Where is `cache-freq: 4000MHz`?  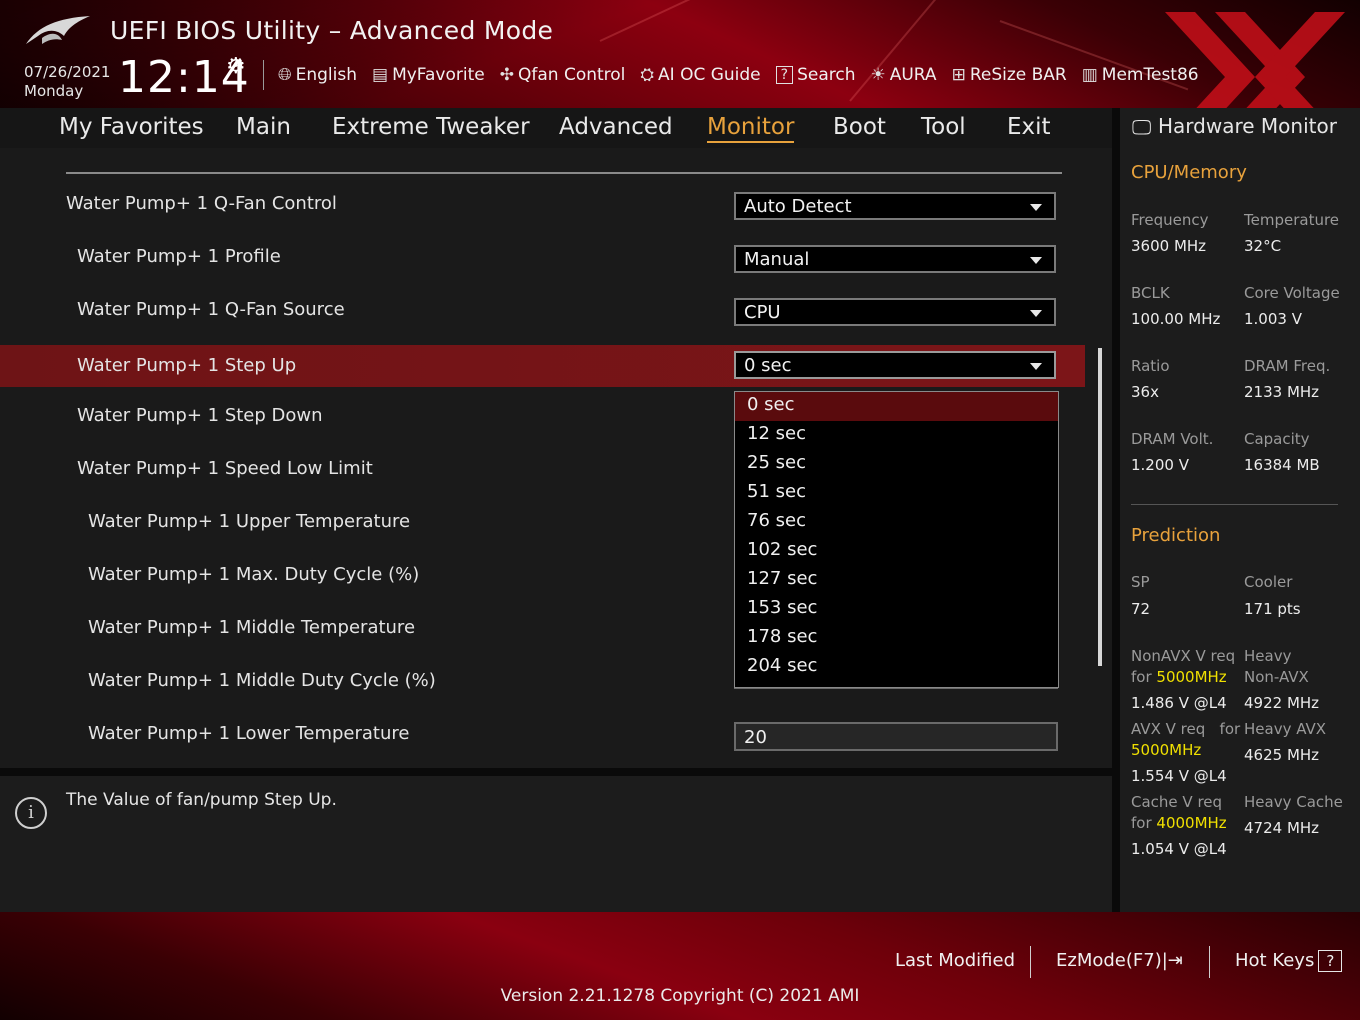
cache-freq: 4000MHz is located at coordinates (1191, 823).